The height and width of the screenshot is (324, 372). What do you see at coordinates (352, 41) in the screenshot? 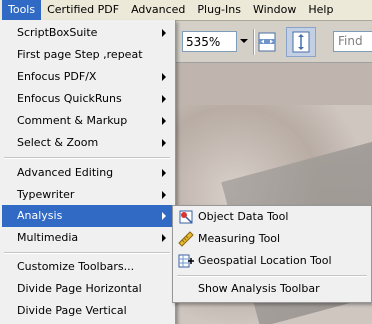
I see `find-input: Find` at bounding box center [352, 41].